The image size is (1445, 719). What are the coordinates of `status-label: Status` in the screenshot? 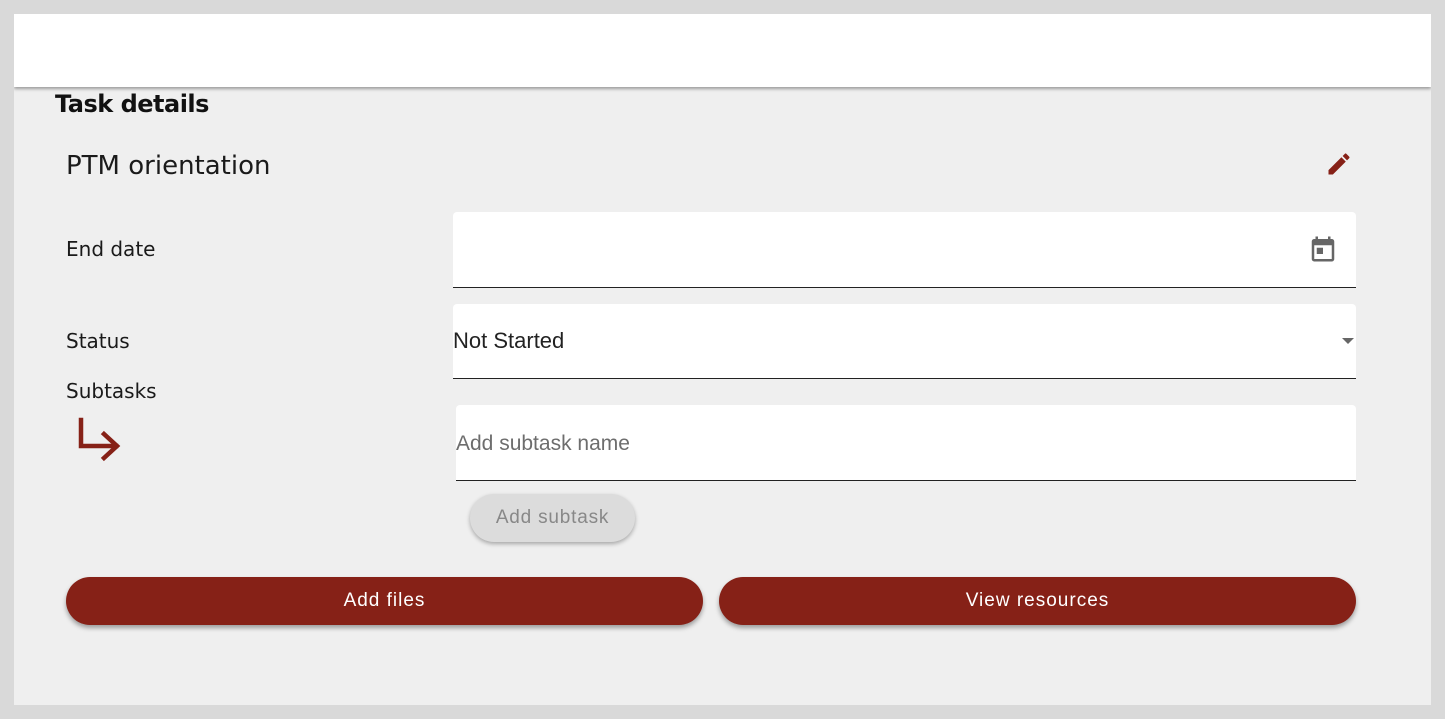 It's located at (98, 341).